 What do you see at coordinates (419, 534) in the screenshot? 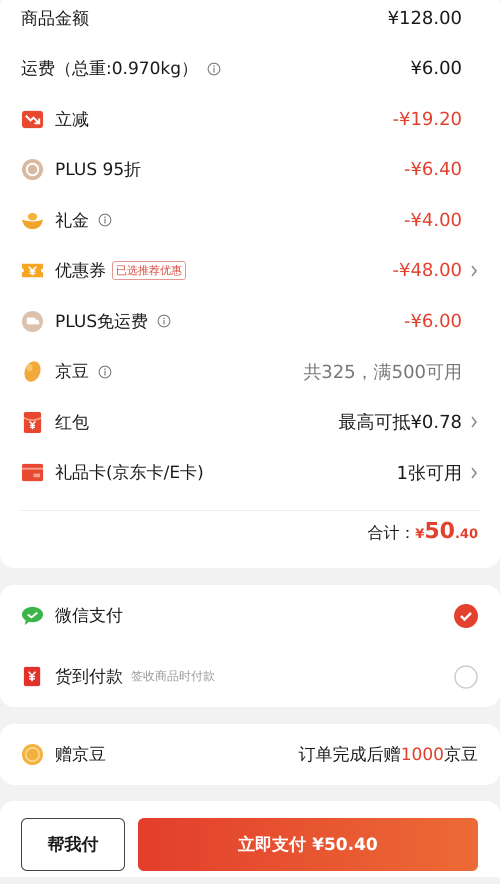
I see `currency-sign: ¥` at bounding box center [419, 534].